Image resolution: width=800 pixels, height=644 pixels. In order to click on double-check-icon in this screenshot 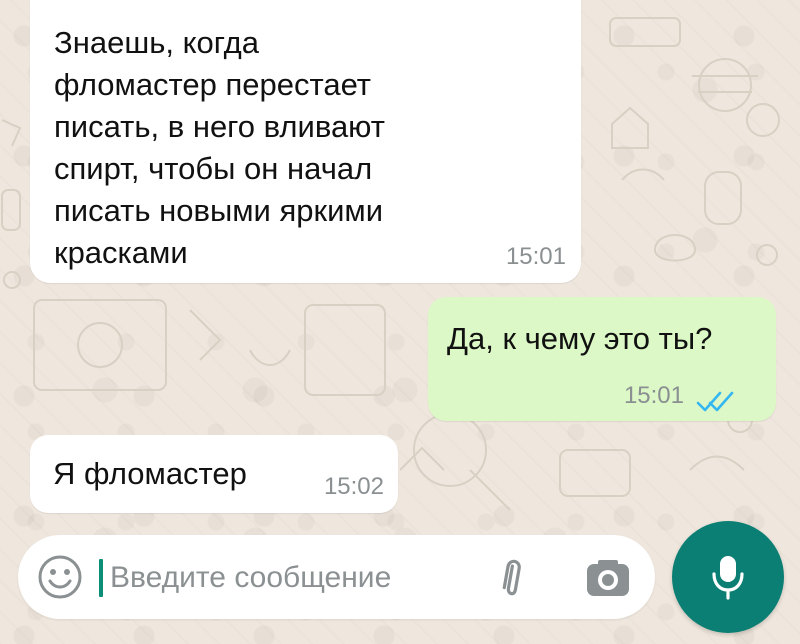, I will do `click(715, 401)`.